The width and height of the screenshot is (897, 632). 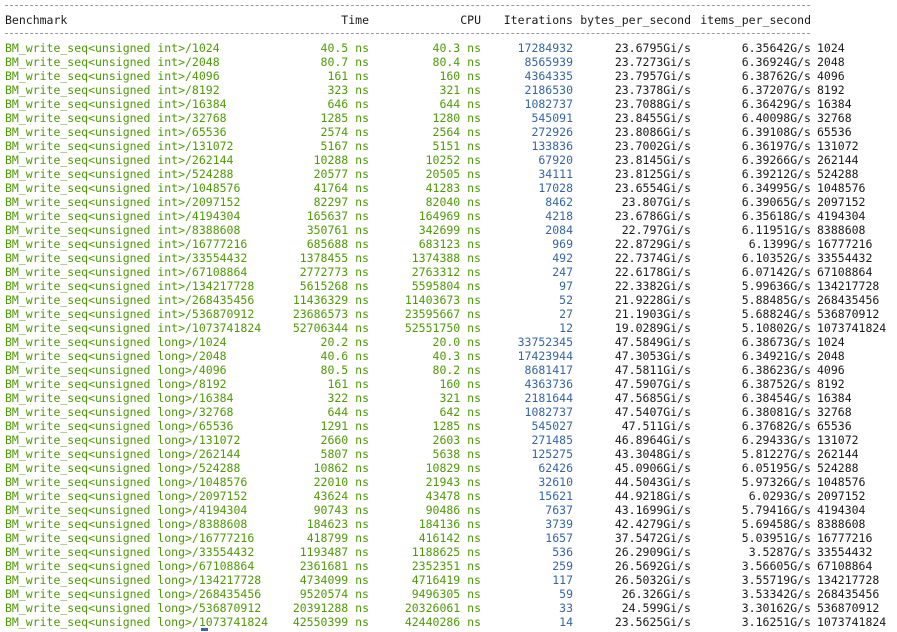 I want to click on time-value: 5615268 ns, so click(x=334, y=286).